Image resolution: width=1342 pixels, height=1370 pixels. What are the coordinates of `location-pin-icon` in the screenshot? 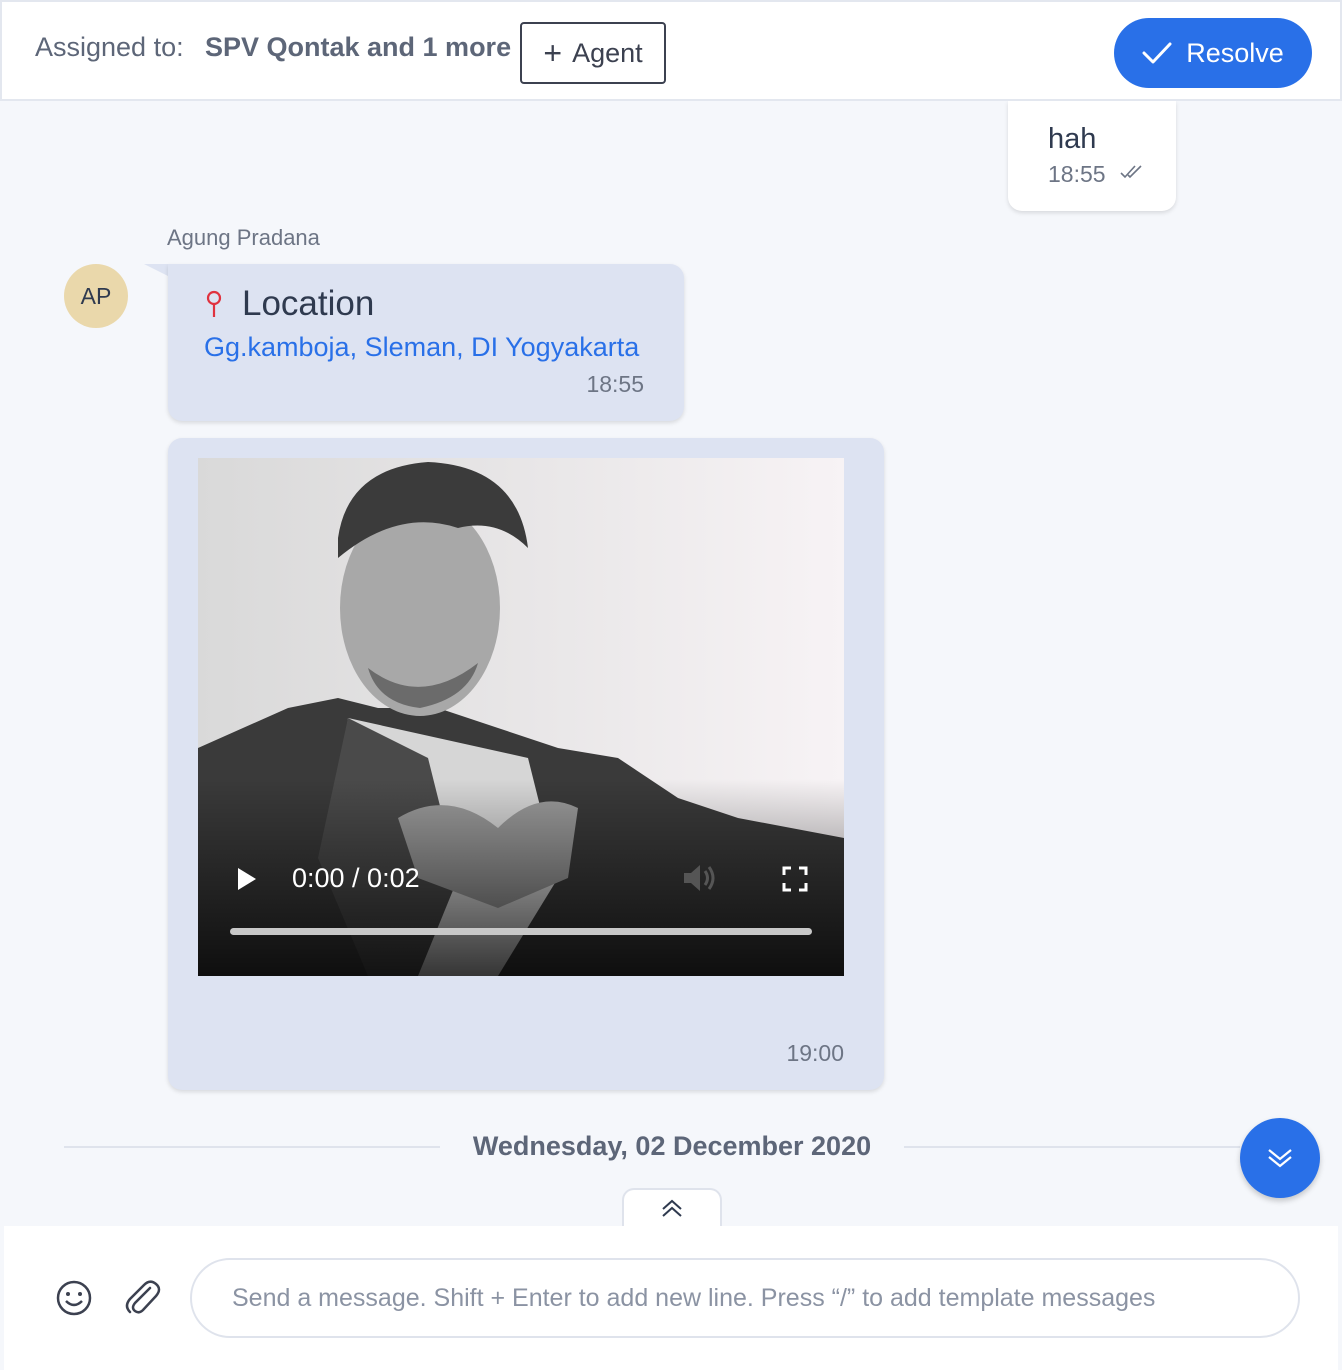 It's located at (214, 303).